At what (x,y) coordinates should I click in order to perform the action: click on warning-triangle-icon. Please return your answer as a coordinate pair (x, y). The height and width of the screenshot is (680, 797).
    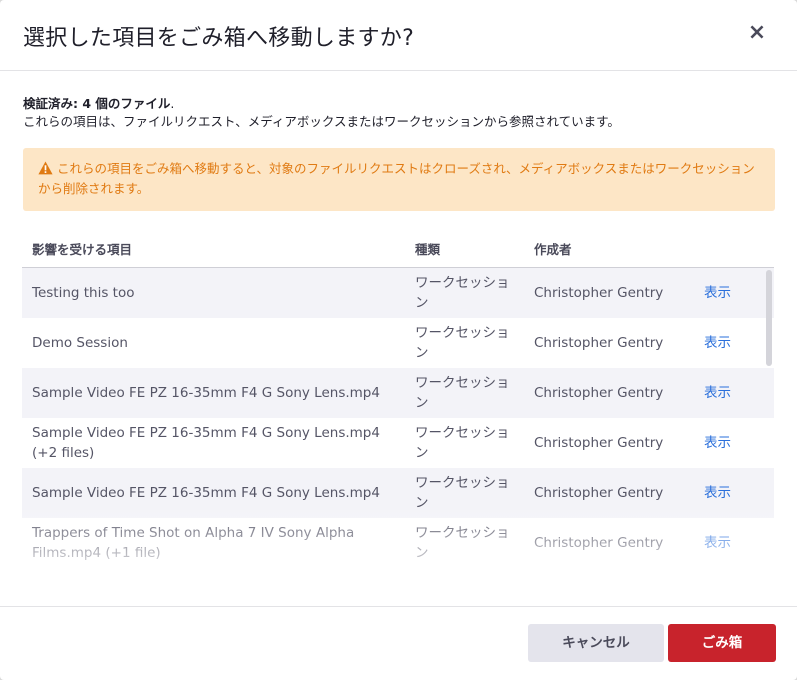
    Looking at the image, I should click on (45, 168).